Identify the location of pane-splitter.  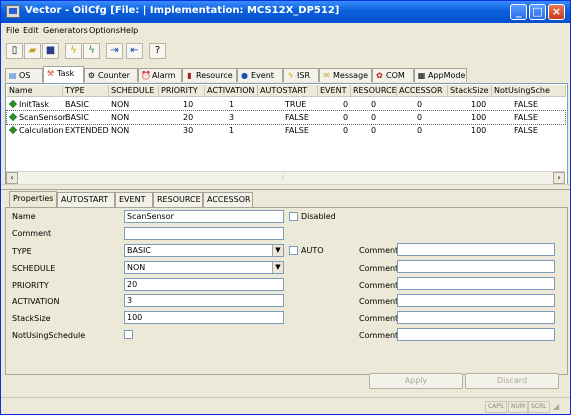
(285, 187).